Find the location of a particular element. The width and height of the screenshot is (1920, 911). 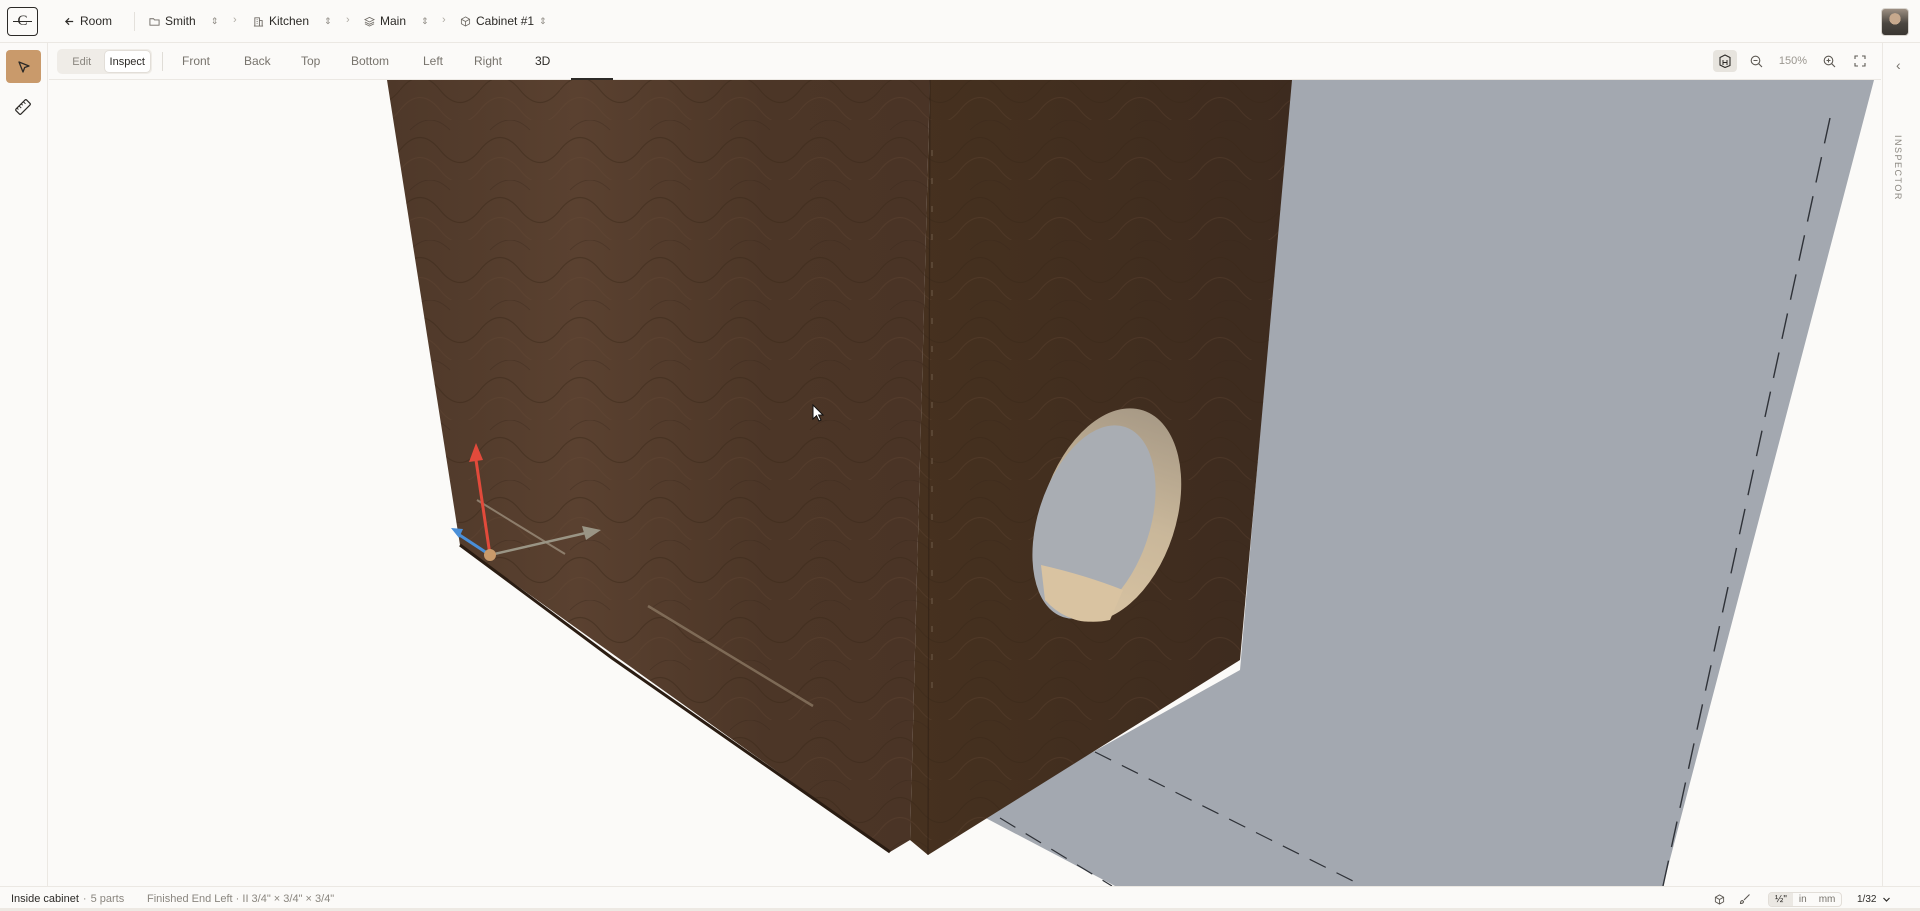

breadcrumb-label: Kitchen is located at coordinates (289, 21).